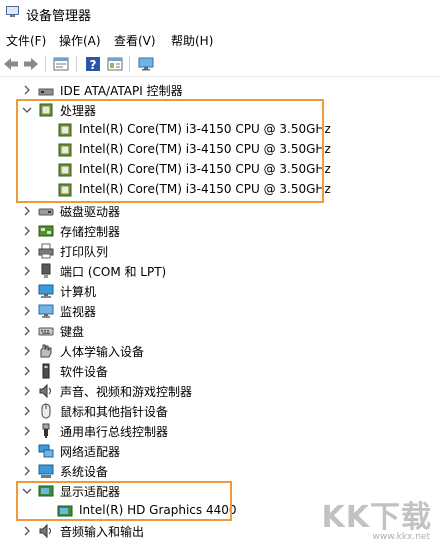 The width and height of the screenshot is (440, 544). Describe the element at coordinates (31, 64) in the screenshot. I see `forward-arrow-icon` at that location.